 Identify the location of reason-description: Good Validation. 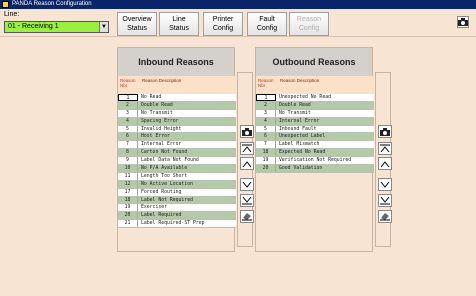
(301, 169).